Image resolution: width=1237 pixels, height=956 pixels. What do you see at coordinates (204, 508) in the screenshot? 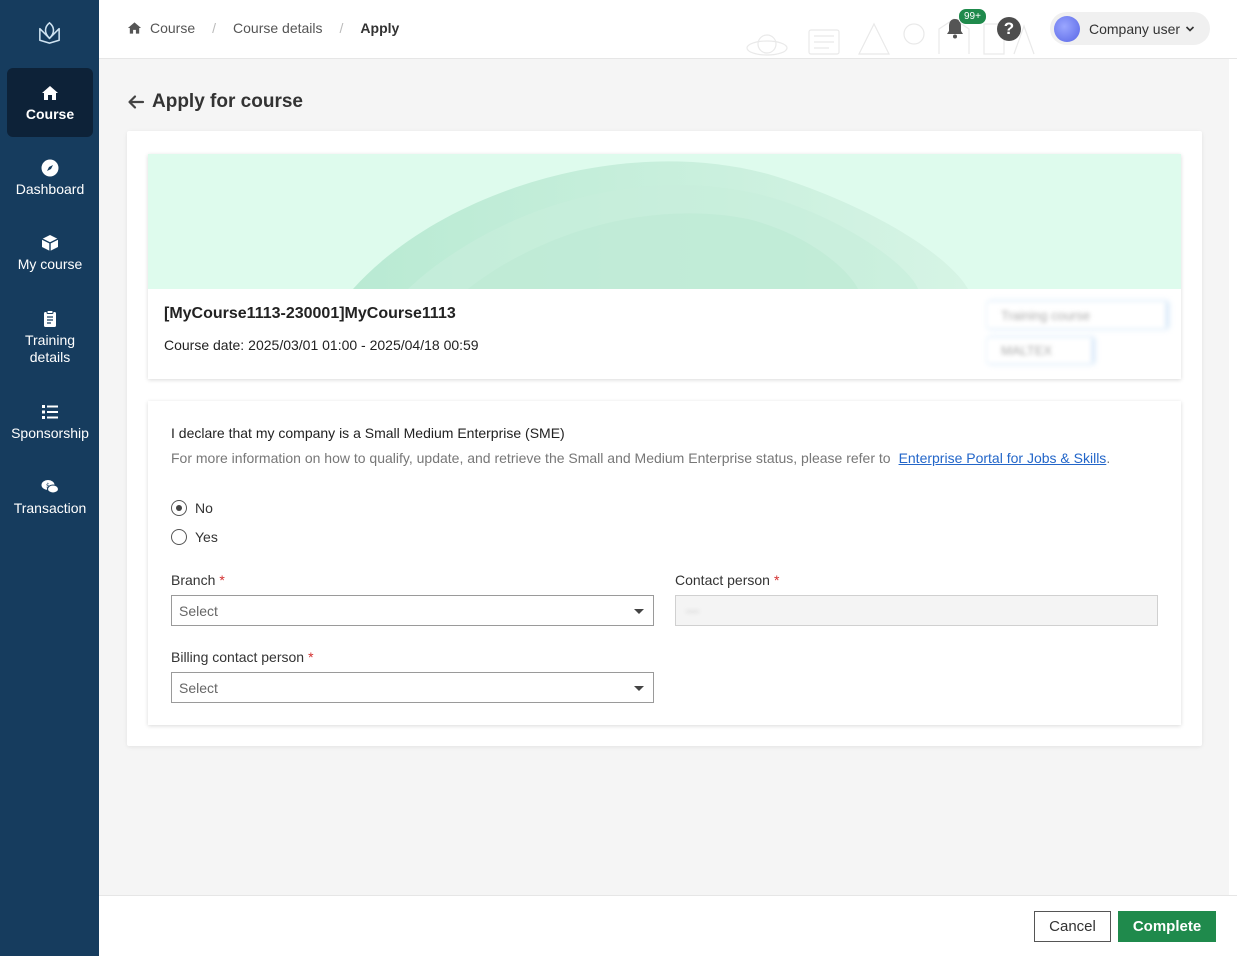
I see `radio-label: No` at bounding box center [204, 508].